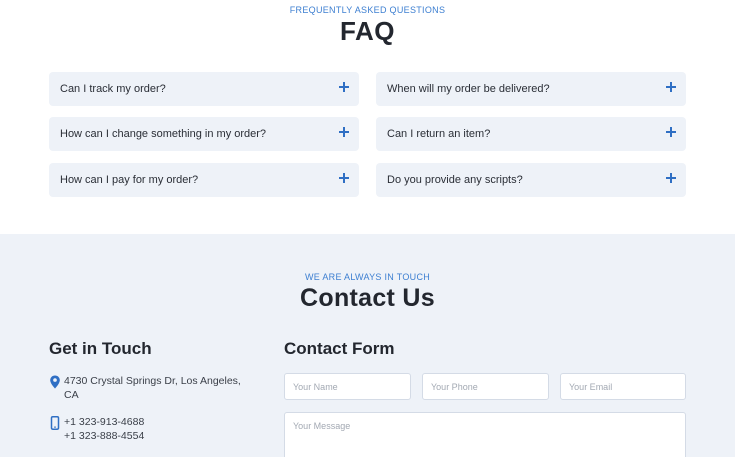 Image resolution: width=735 pixels, height=457 pixels. I want to click on email-field, so click(623, 386).